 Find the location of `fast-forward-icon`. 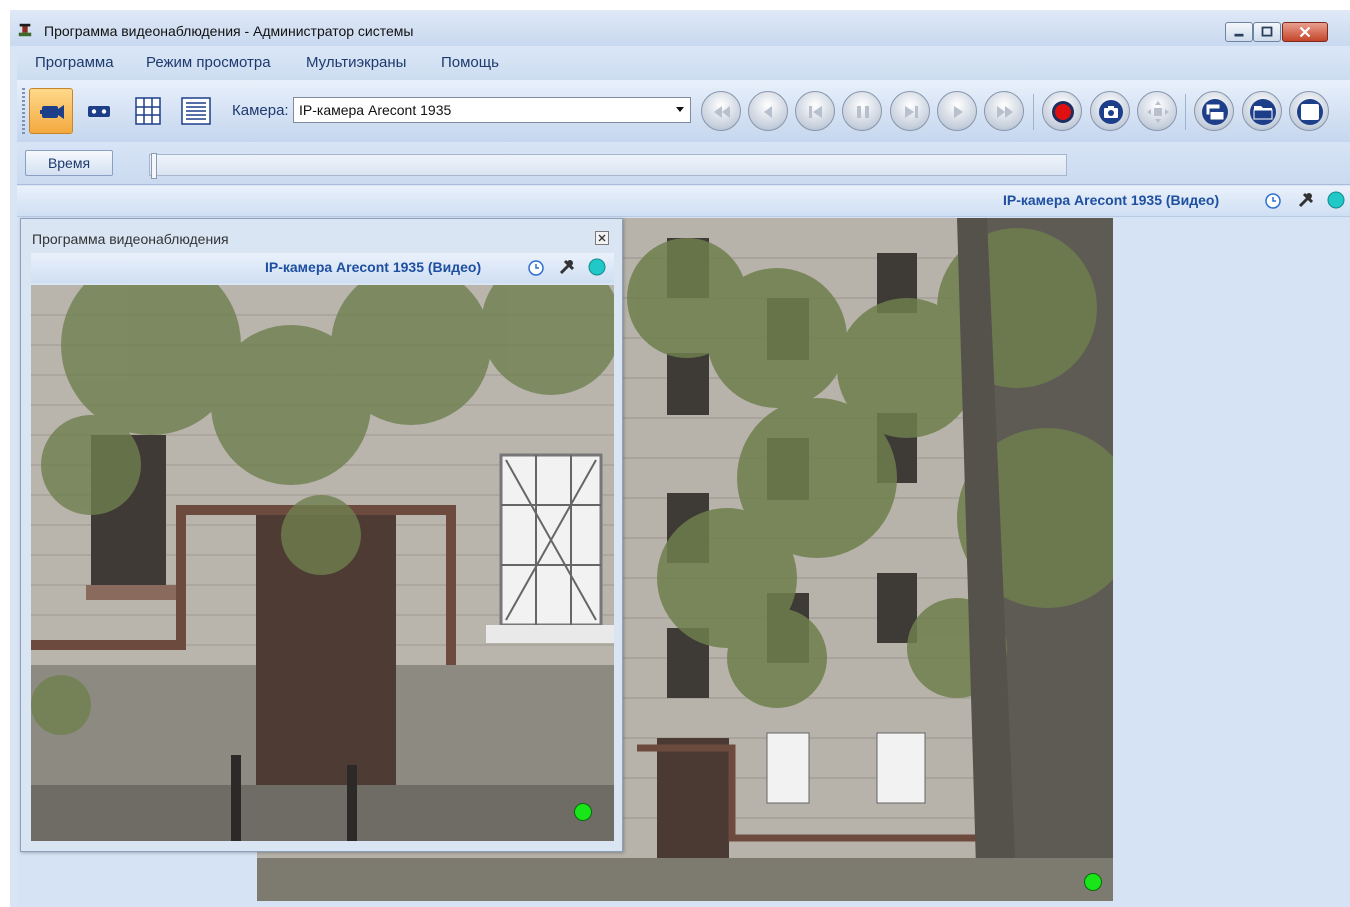

fast-forward-icon is located at coordinates (1005, 112).